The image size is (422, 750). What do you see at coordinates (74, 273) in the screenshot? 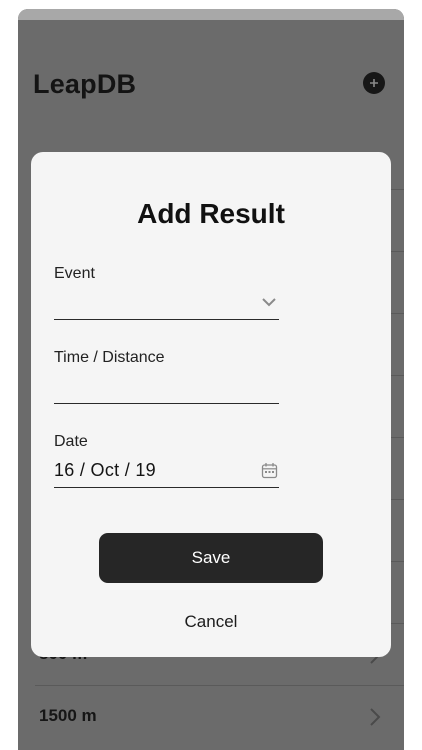
I see `event-label: Event` at bounding box center [74, 273].